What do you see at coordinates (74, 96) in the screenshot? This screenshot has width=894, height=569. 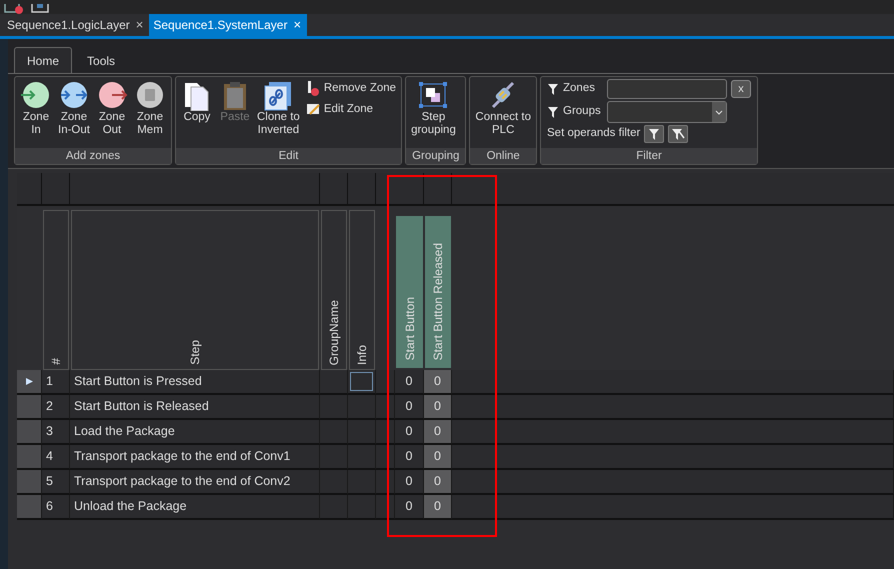 I see `zone-in-out-icon` at bounding box center [74, 96].